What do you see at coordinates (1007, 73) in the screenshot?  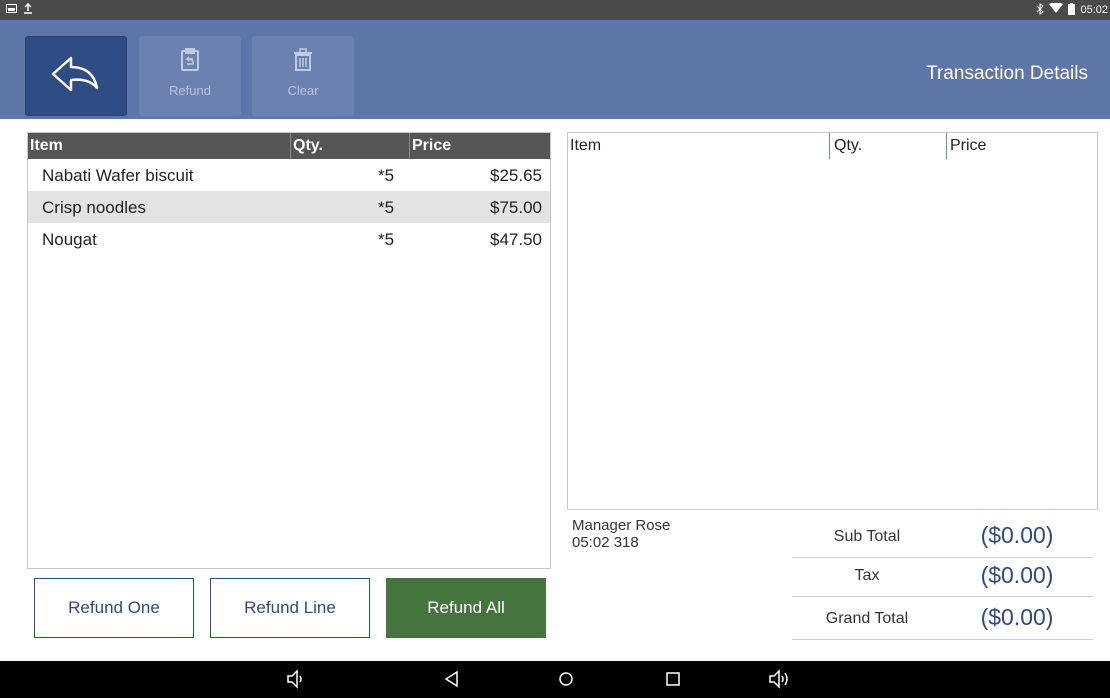 I see `page-title: Transaction Details` at bounding box center [1007, 73].